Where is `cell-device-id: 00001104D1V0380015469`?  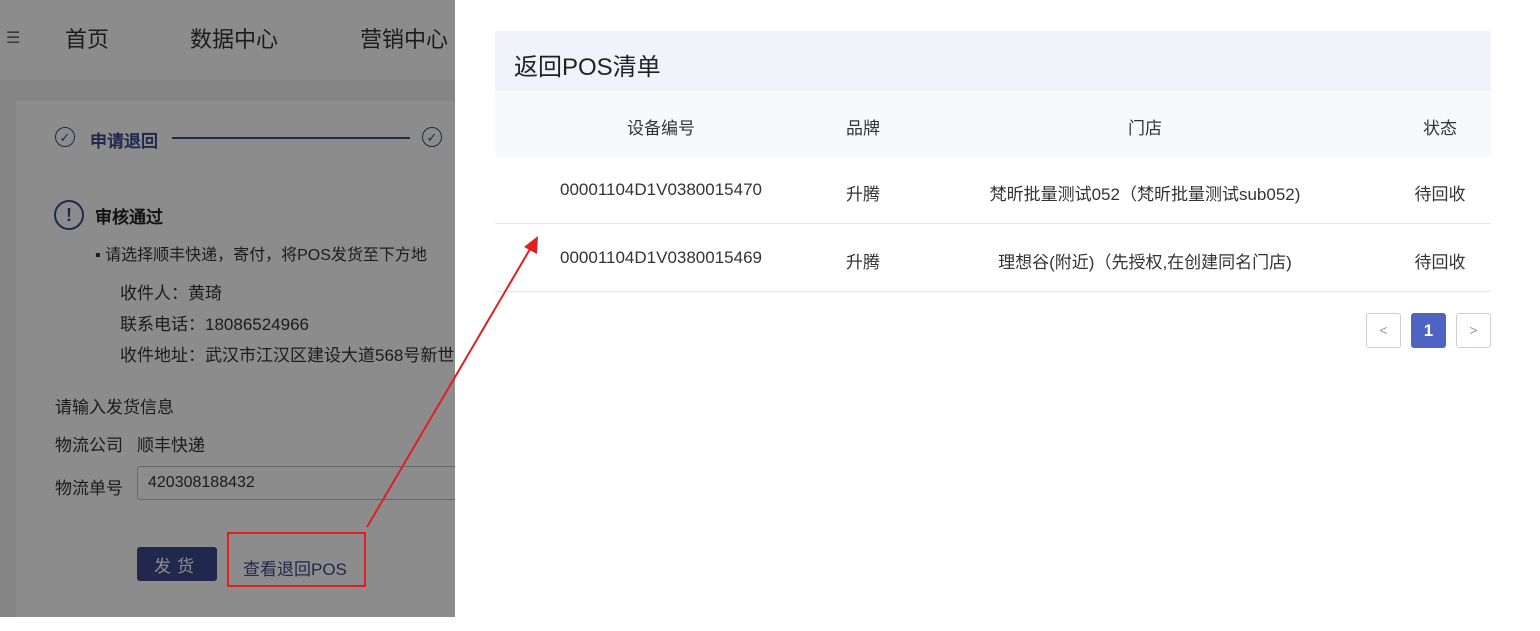 cell-device-id: 00001104D1V0380015469 is located at coordinates (661, 257).